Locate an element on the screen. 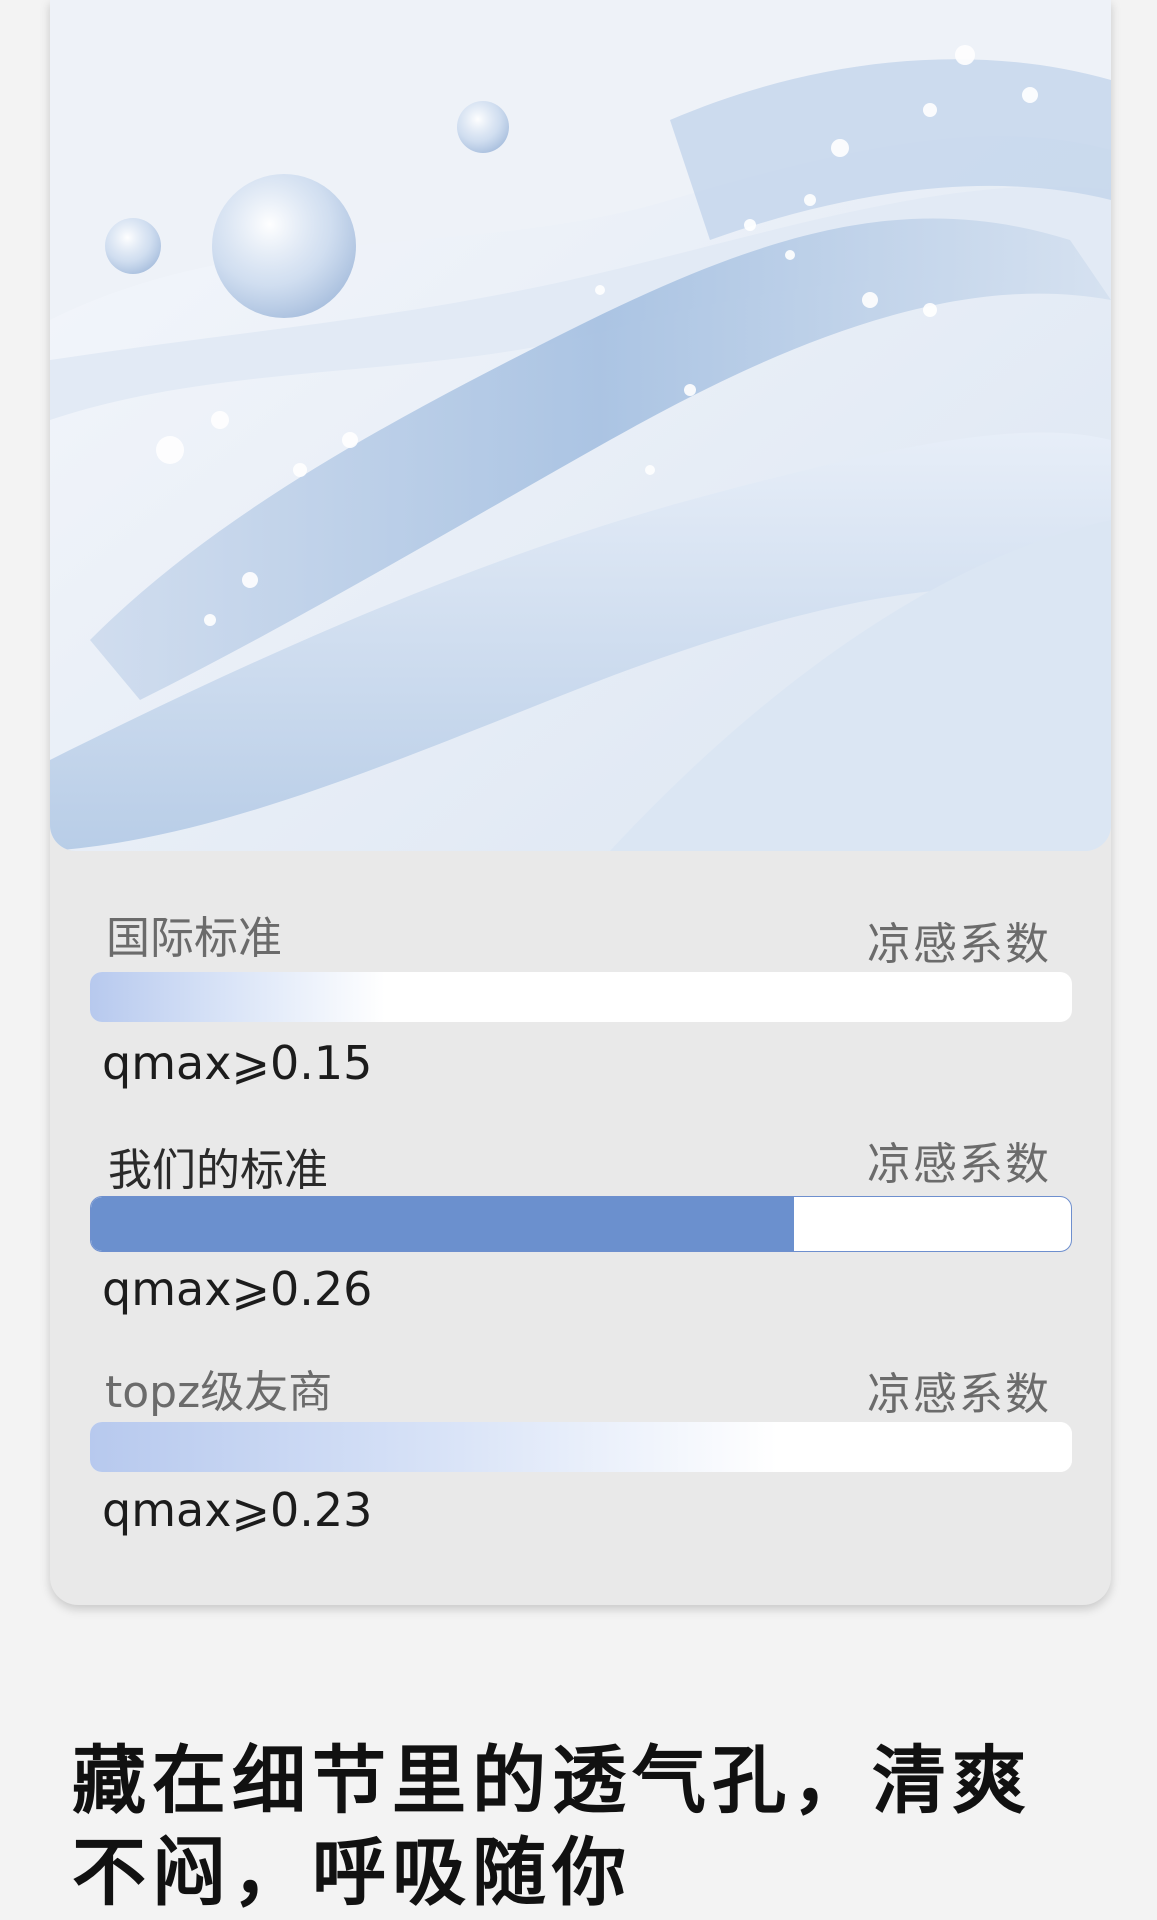 This screenshot has width=1157, height=1920. qmax-value: qmax⩾0.26 is located at coordinates (237, 1289).